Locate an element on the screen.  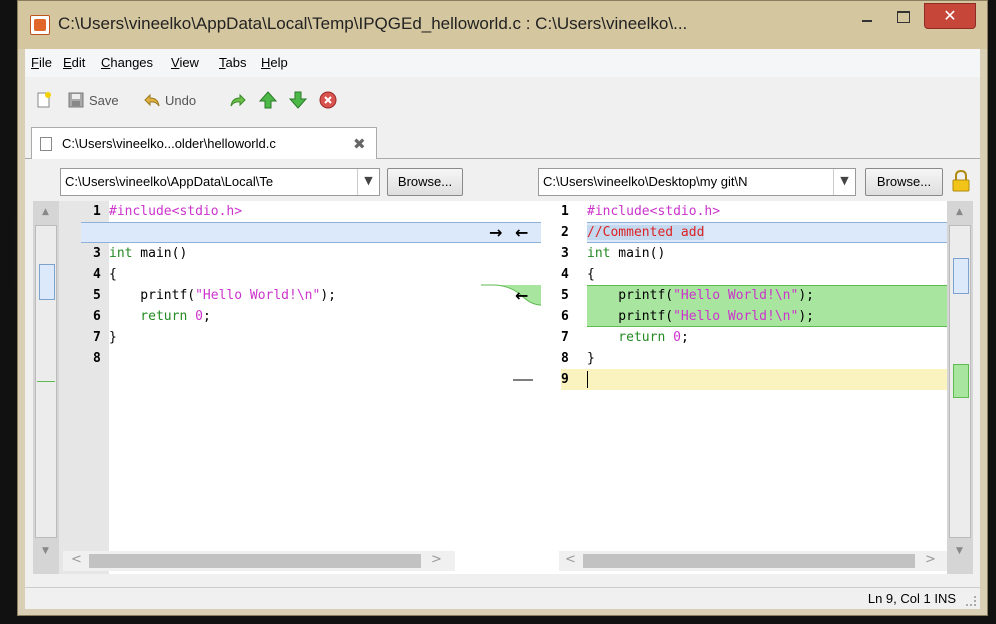
push-right-arrow-icon: → is located at coordinates (495, 232).